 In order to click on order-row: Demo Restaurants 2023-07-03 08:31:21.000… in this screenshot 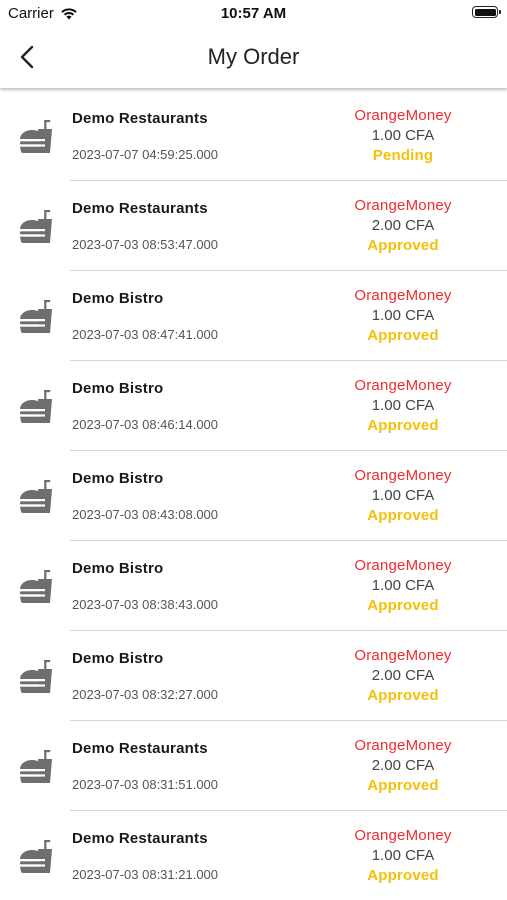, I will do `click(253, 855)`.